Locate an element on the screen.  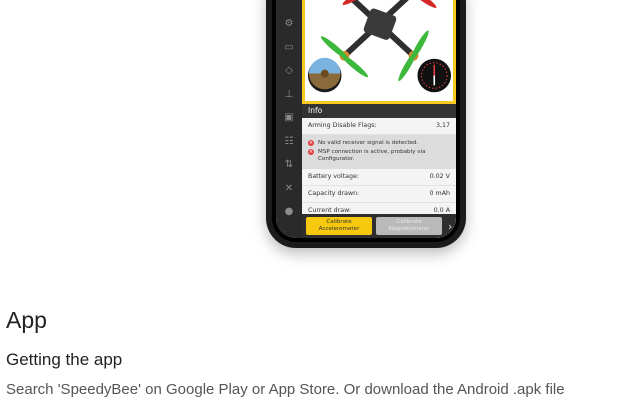
quadcopter-illustration is located at coordinates (379, 46).